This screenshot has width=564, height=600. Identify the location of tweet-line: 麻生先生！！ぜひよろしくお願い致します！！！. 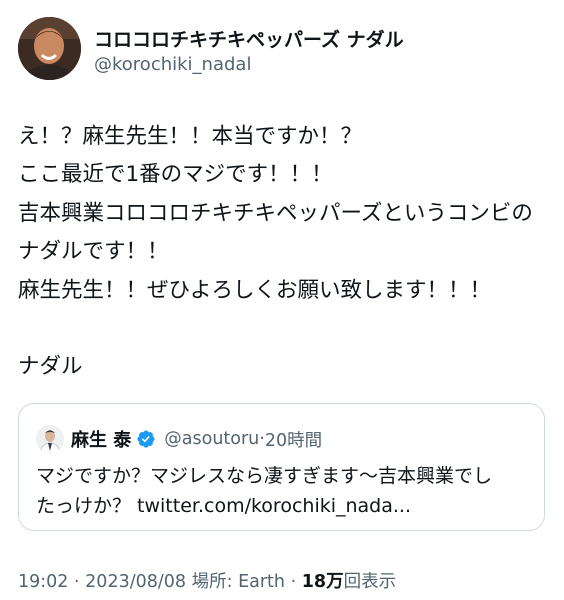
(255, 290).